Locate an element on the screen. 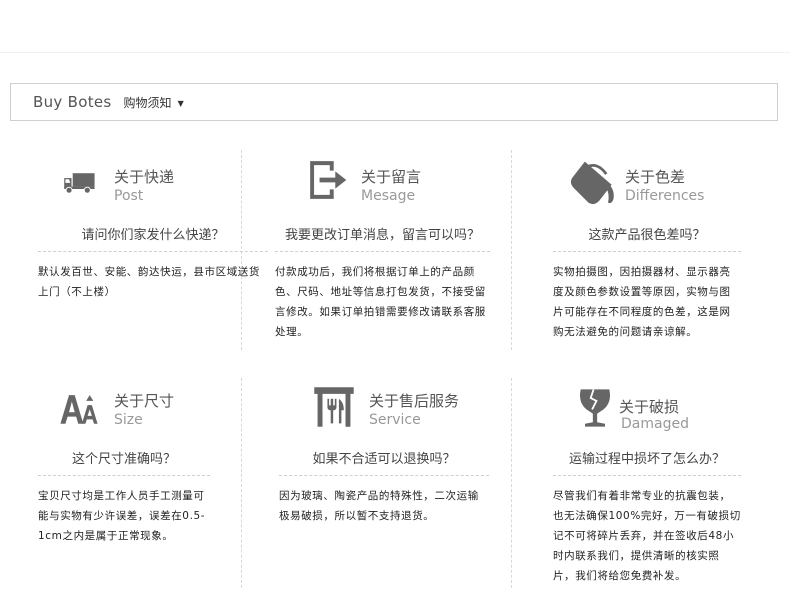 This screenshot has width=790, height=601. card-subtitle: Mesage is located at coordinates (388, 196).